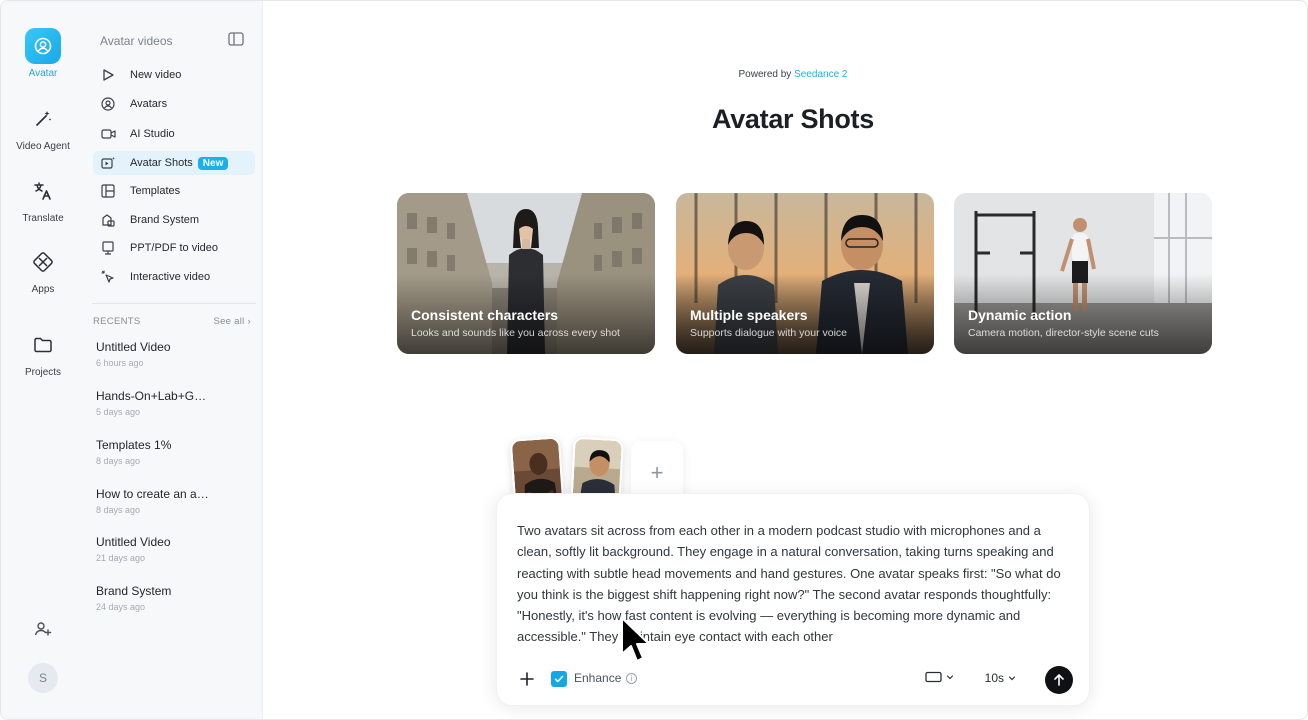 The width and height of the screenshot is (1308, 720). I want to click on pointer-click-icon, so click(108, 277).